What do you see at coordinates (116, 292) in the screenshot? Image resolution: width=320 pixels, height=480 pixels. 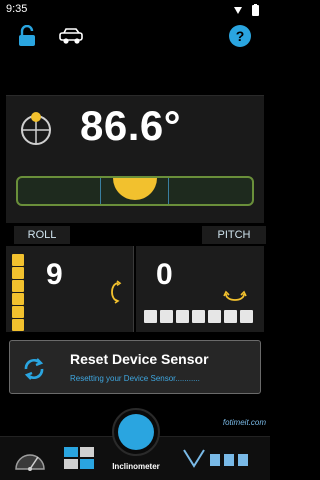 I see `rotate-vertical-icon` at bounding box center [116, 292].